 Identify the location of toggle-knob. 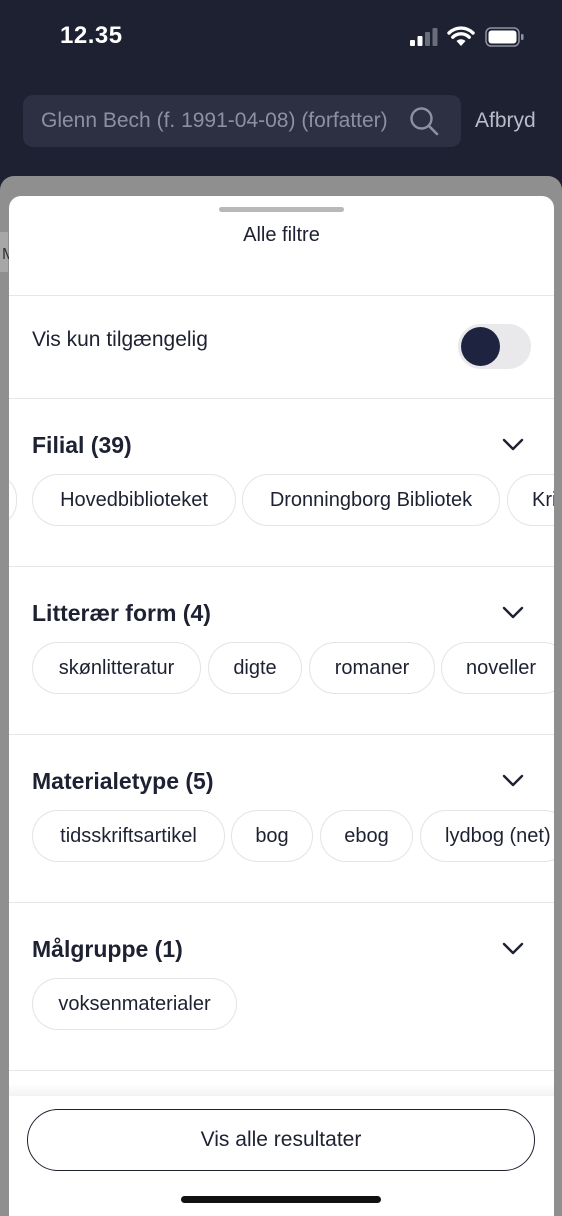
(480, 346).